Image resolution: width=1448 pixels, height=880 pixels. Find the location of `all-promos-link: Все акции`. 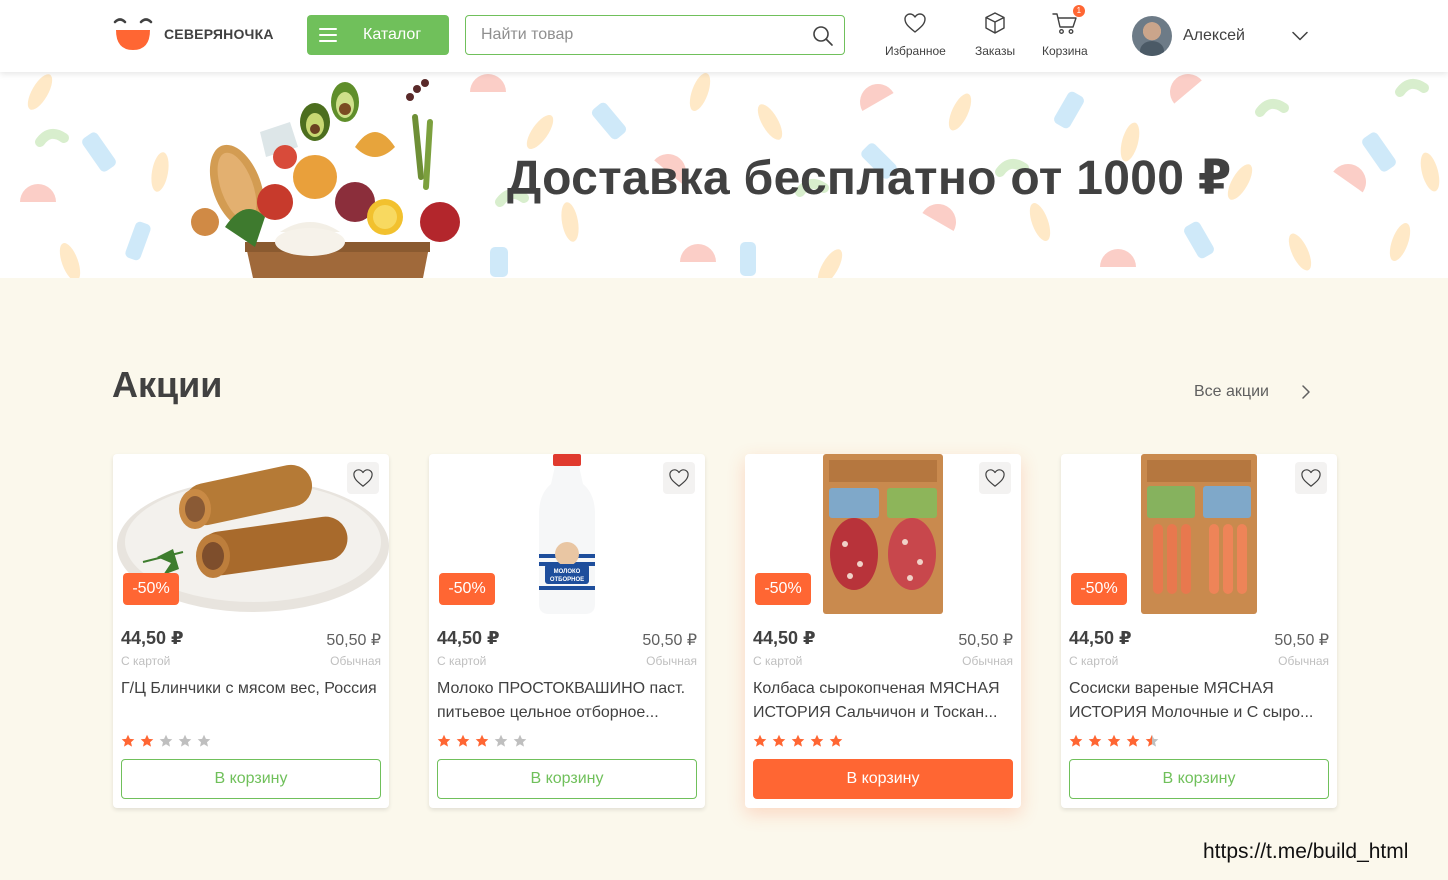

all-promos-link: Все акции is located at coordinates (1252, 392).